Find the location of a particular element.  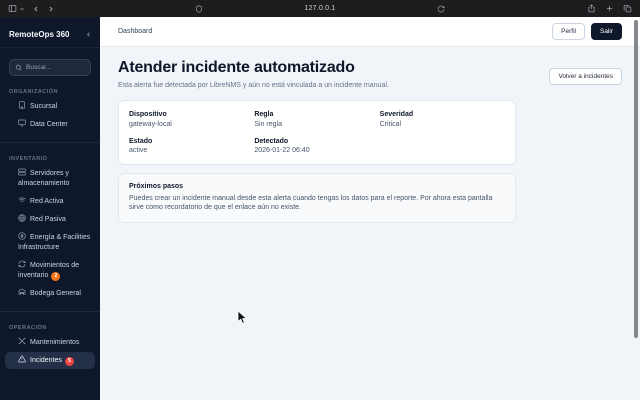

field-value: Critical is located at coordinates (390, 124).